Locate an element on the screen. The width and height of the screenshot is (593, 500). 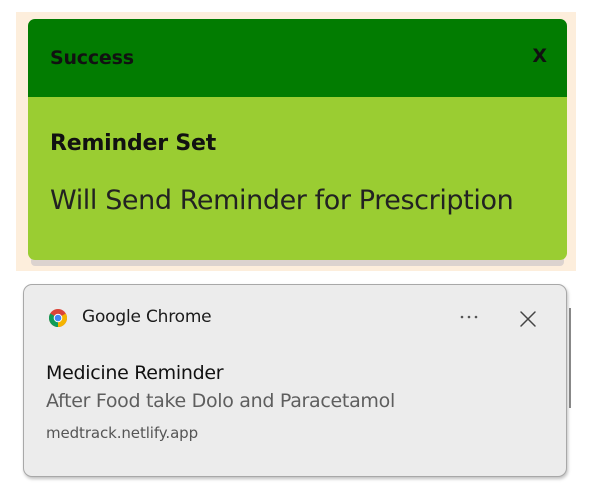
app-name: Google Chrome is located at coordinates (147, 317).